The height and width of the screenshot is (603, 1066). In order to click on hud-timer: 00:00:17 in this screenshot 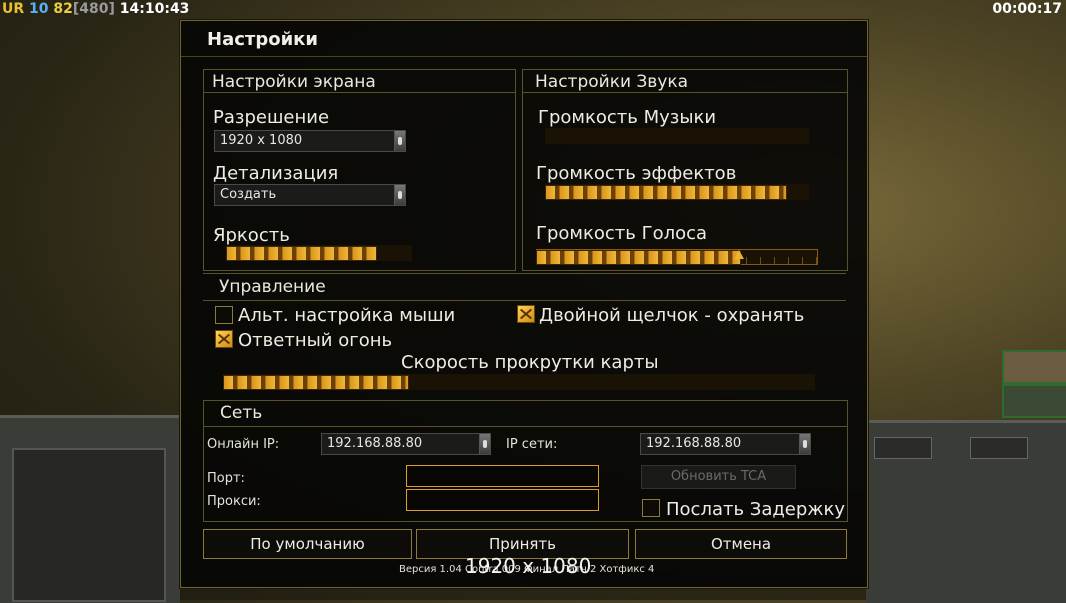, I will do `click(1027, 9)`.